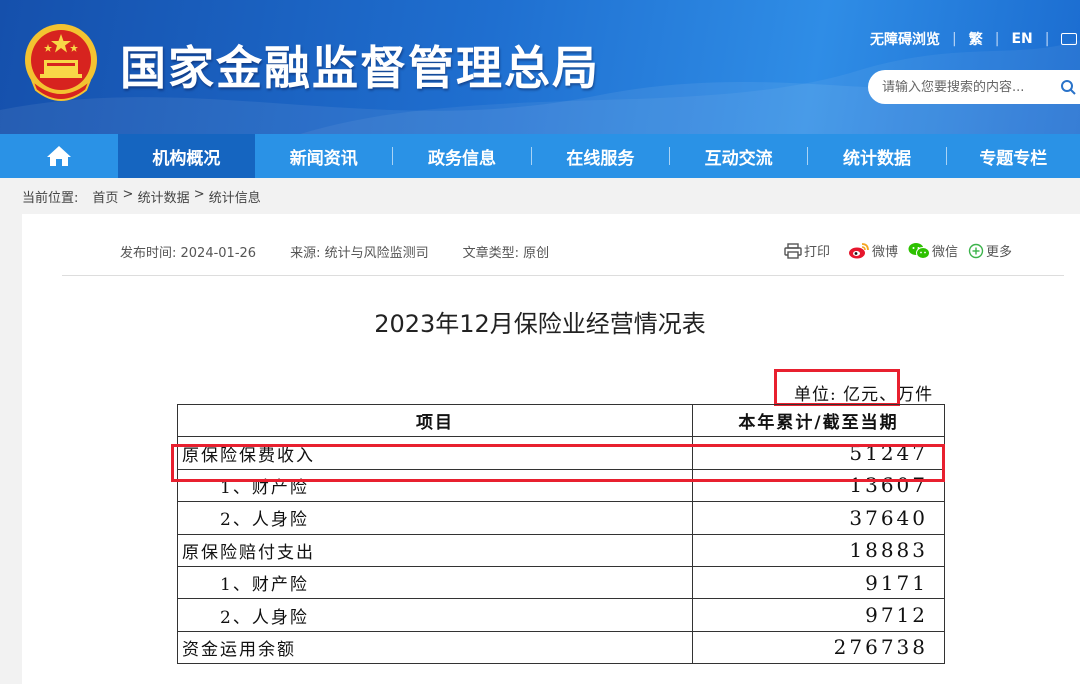  I want to click on table-row: 2、人身险 9712, so click(561, 615).